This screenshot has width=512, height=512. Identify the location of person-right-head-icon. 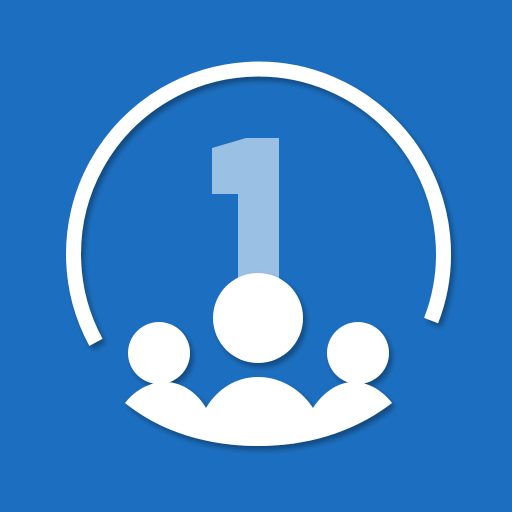
(358, 353).